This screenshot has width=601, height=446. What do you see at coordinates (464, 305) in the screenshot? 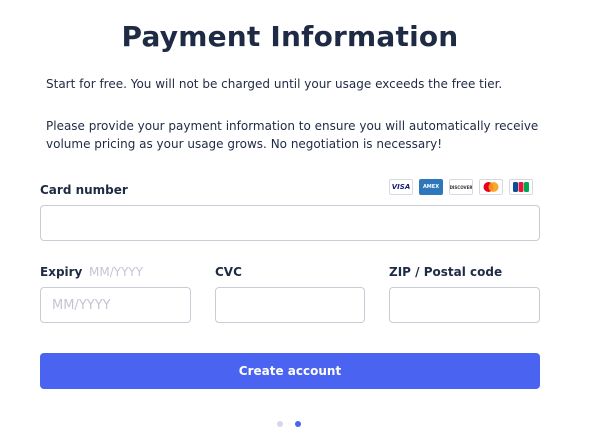
I see `zip-field` at bounding box center [464, 305].